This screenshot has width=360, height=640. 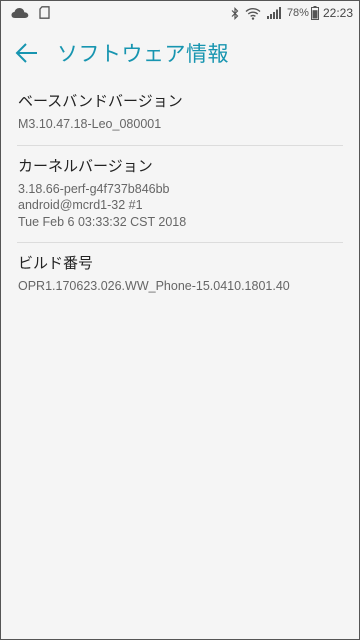 I want to click on kernel-version-line: android@mcrd1-32 #1, so click(x=80, y=205).